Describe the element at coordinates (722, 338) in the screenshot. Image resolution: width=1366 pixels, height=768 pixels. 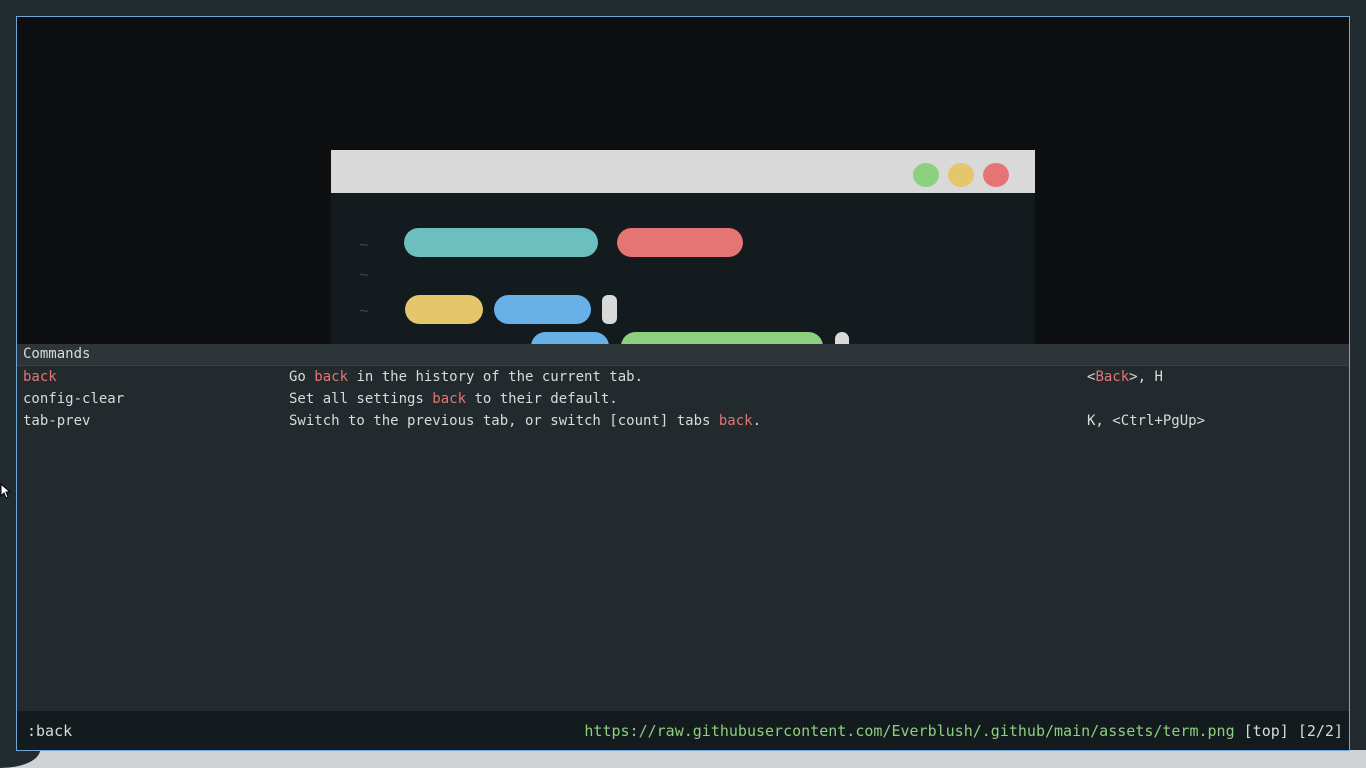
I see `green-pill` at that location.